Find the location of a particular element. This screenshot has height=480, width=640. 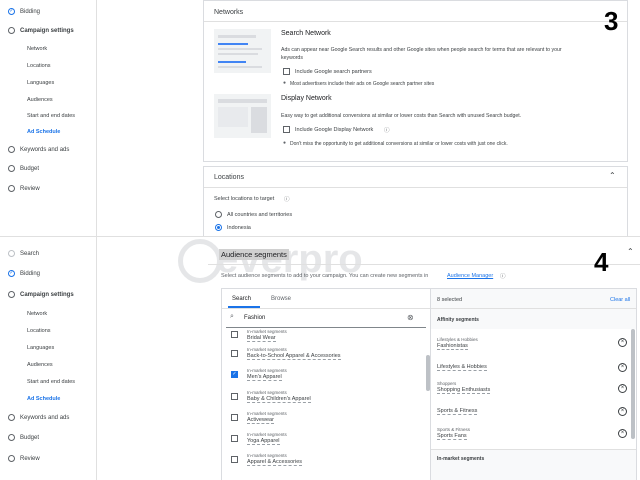

radio-all-countries is located at coordinates (218, 214).